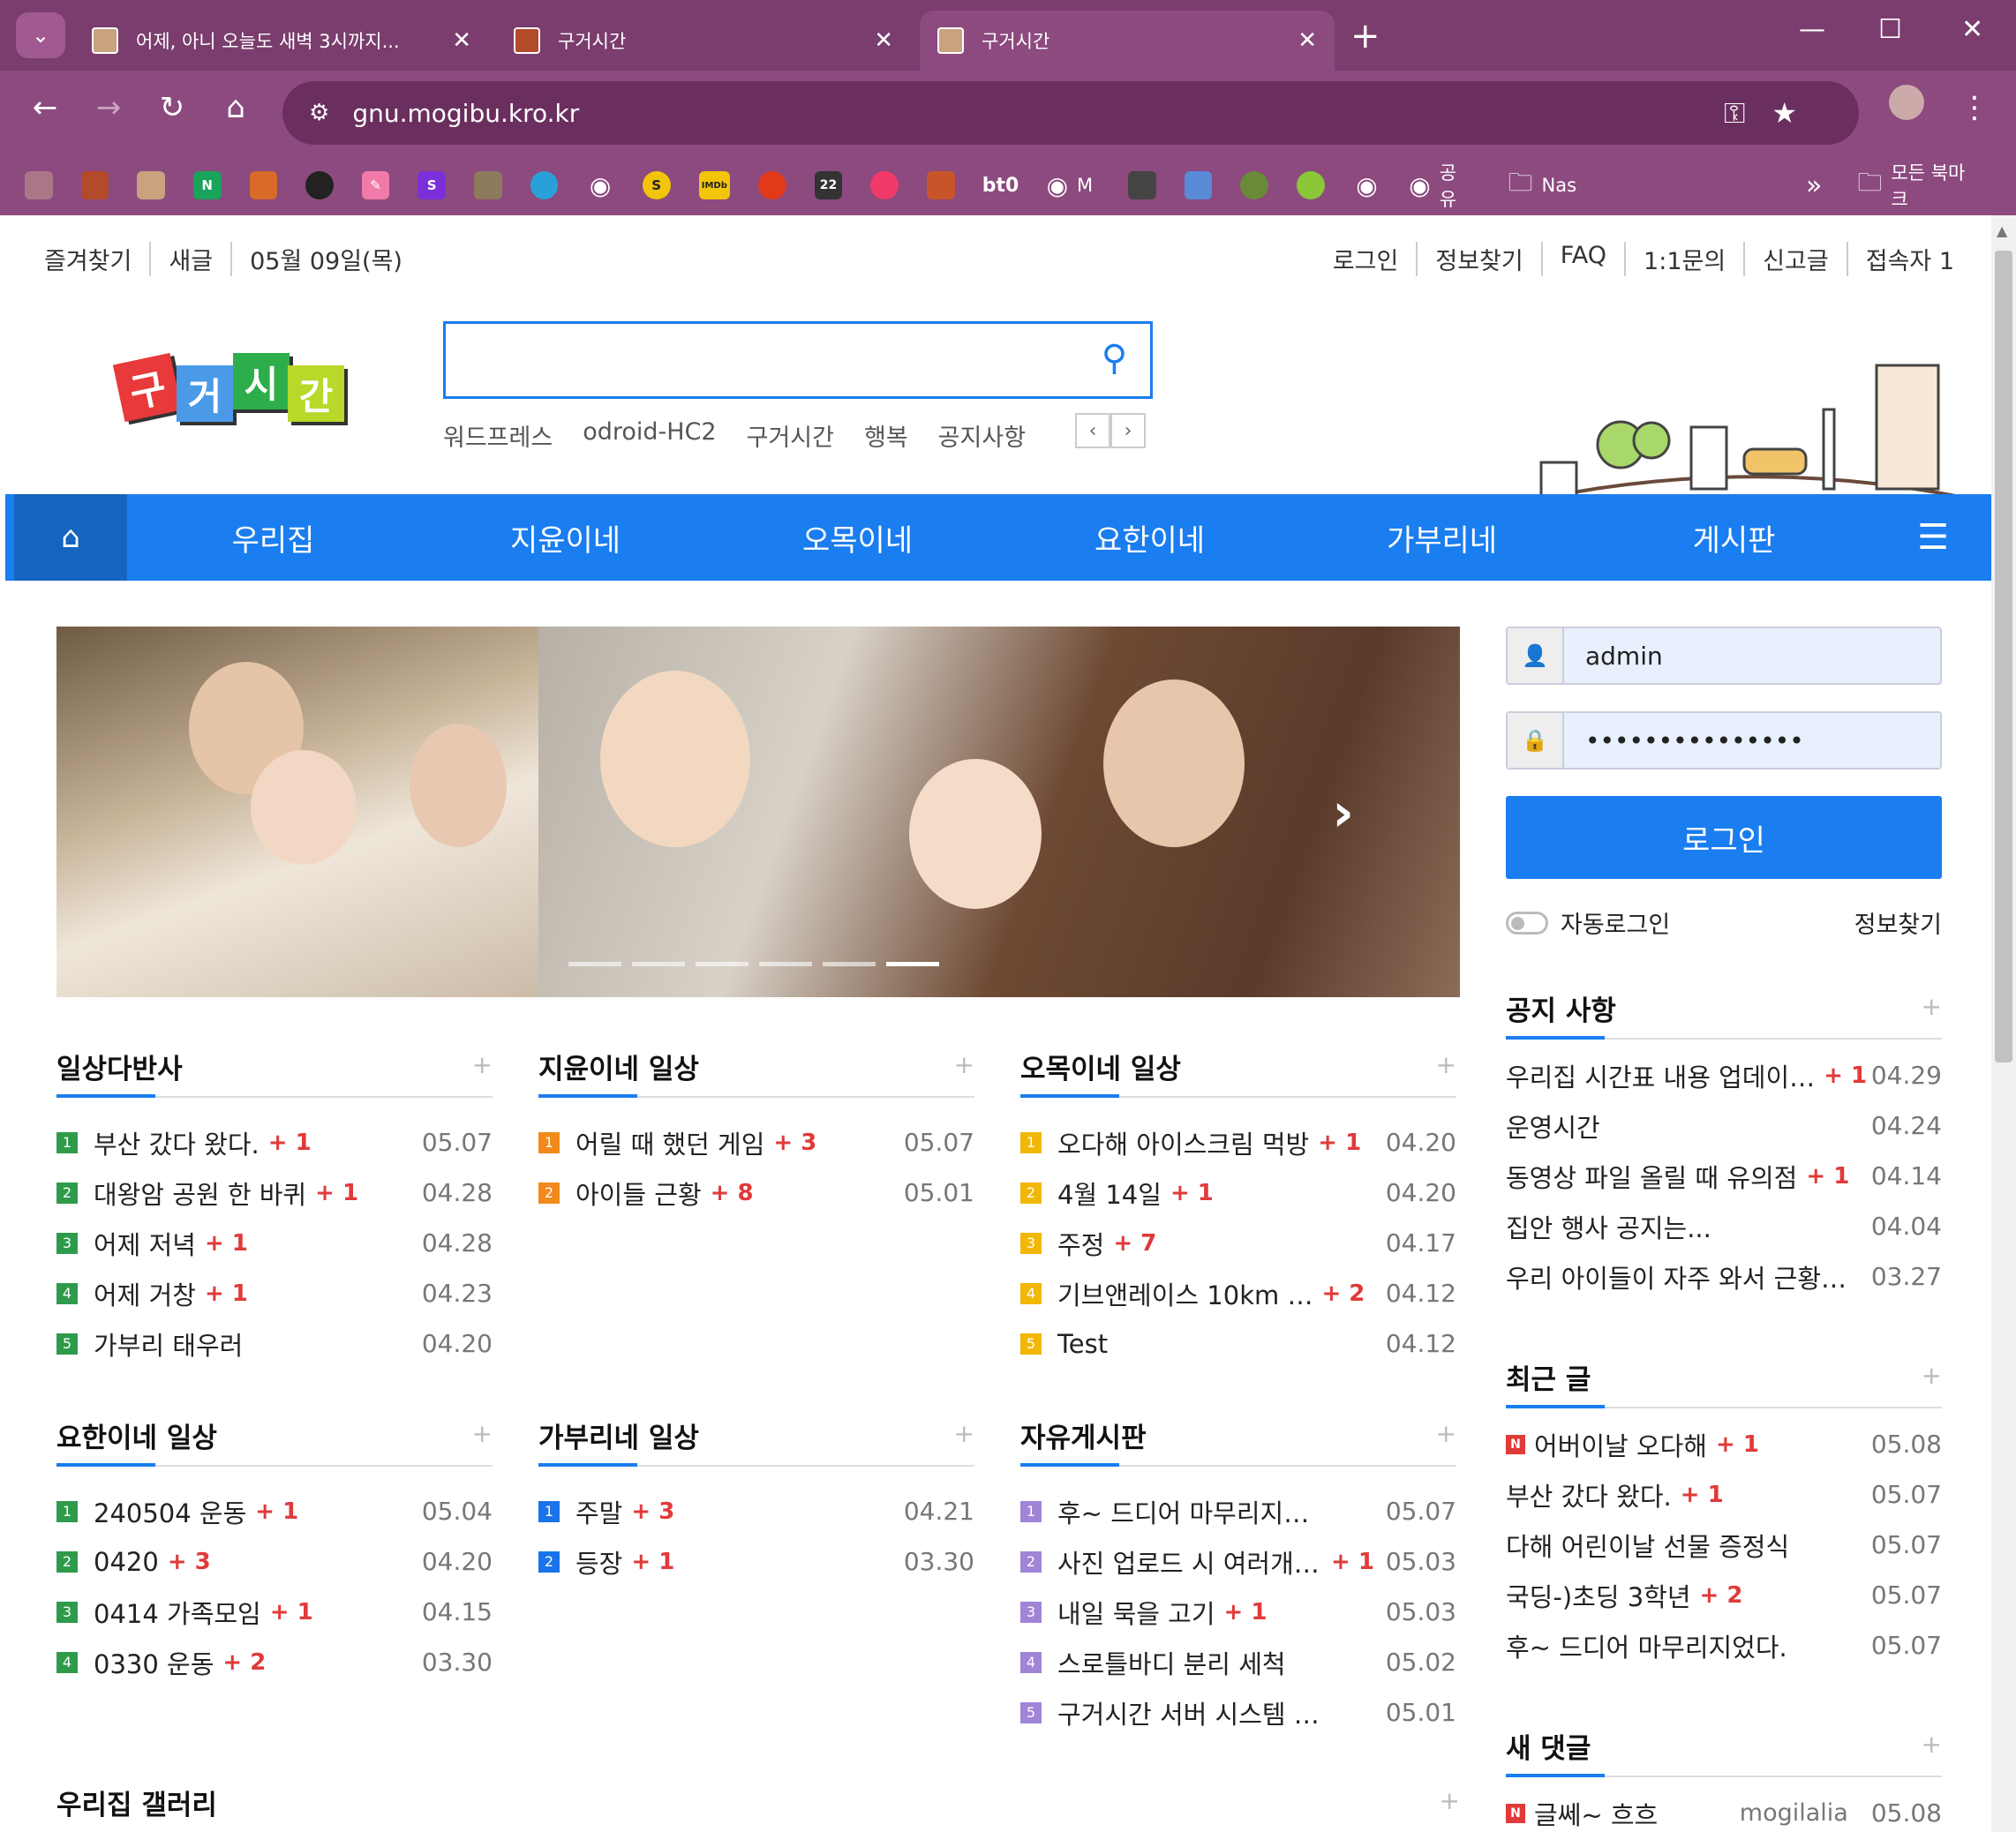 The height and width of the screenshot is (1832, 2016). Describe the element at coordinates (273, 537) in the screenshot. I see `nav-item: 우리집` at that location.